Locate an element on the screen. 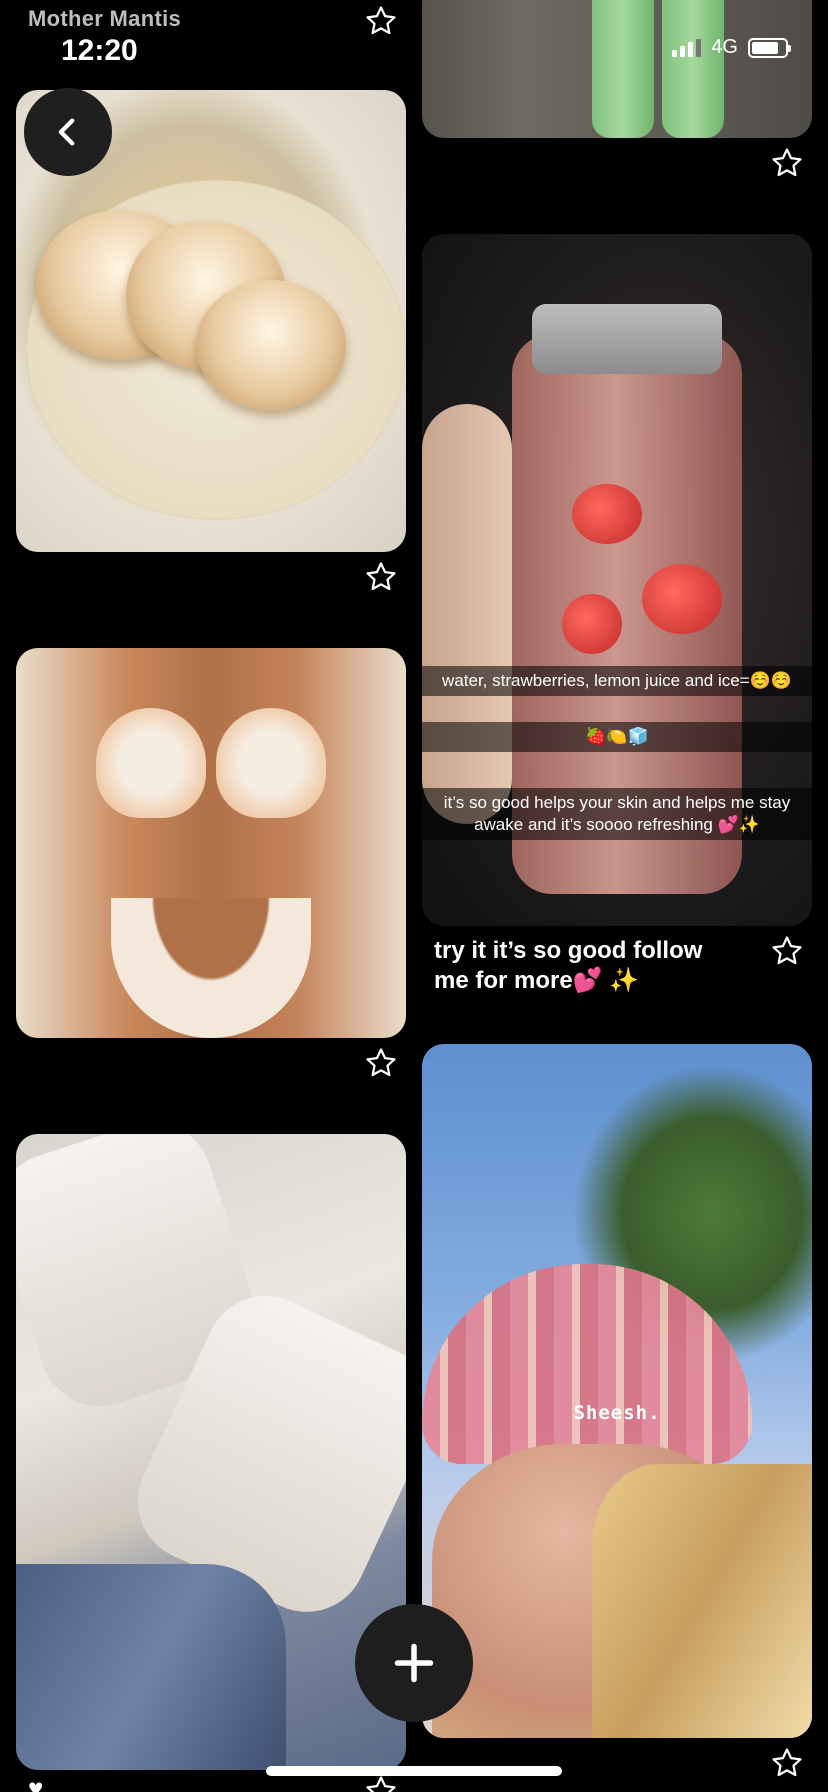 Image resolution: width=828 pixels, height=1792 pixels. hair-shape is located at coordinates (702, 1601).